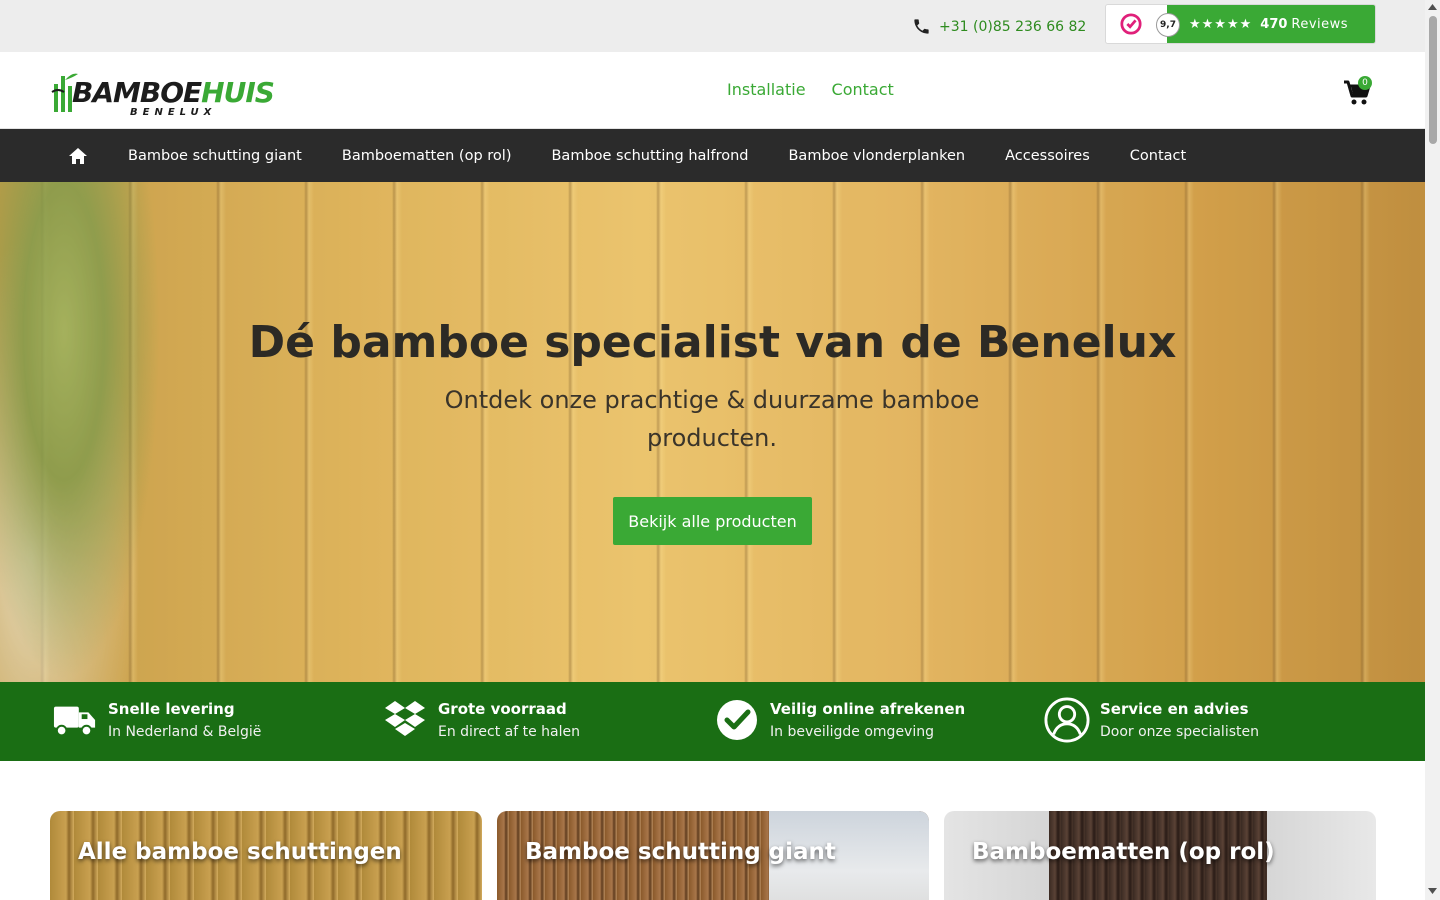 The height and width of the screenshot is (900, 1440). What do you see at coordinates (766, 89) in the screenshot?
I see `header-nav-installatie: Installatie` at bounding box center [766, 89].